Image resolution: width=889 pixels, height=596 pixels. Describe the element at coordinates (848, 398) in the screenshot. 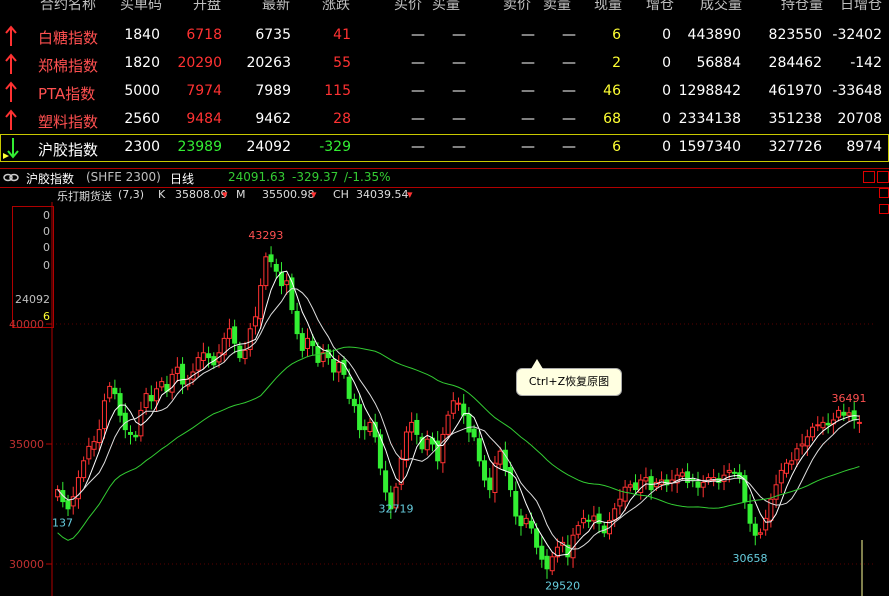

I see `price-annotation: 36491` at that location.